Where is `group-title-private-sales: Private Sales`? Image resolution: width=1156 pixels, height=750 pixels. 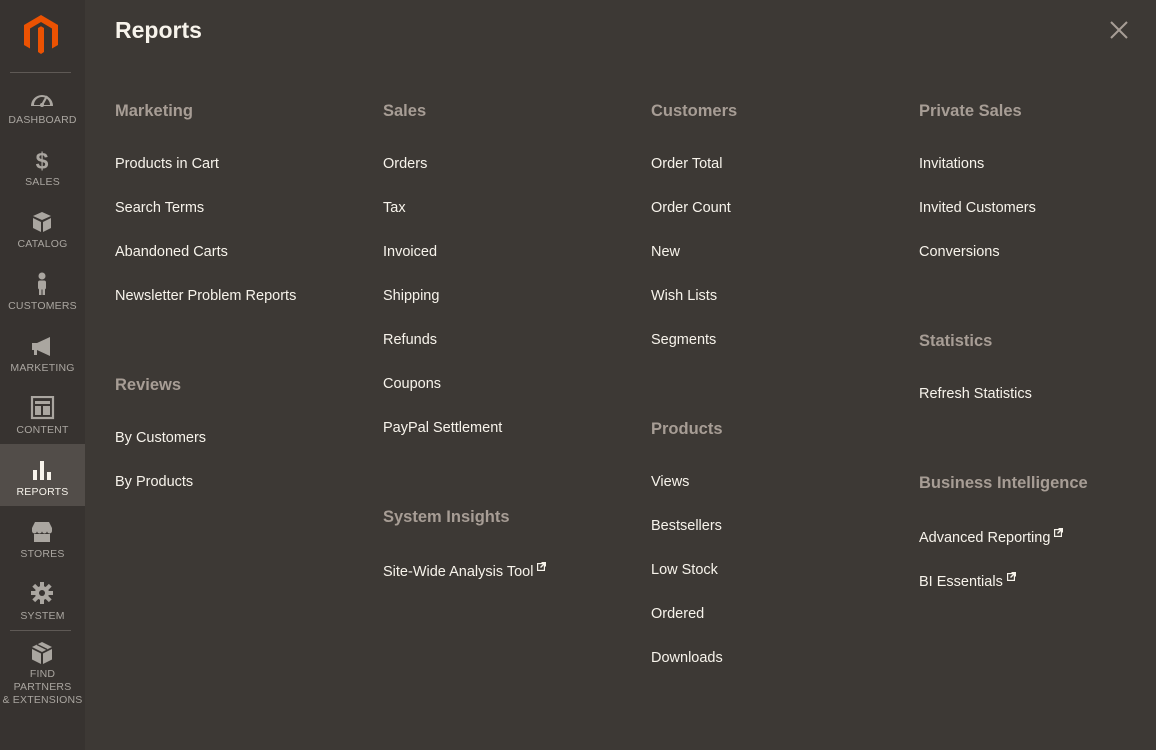
group-title-private-sales: Private Sales is located at coordinates (970, 111).